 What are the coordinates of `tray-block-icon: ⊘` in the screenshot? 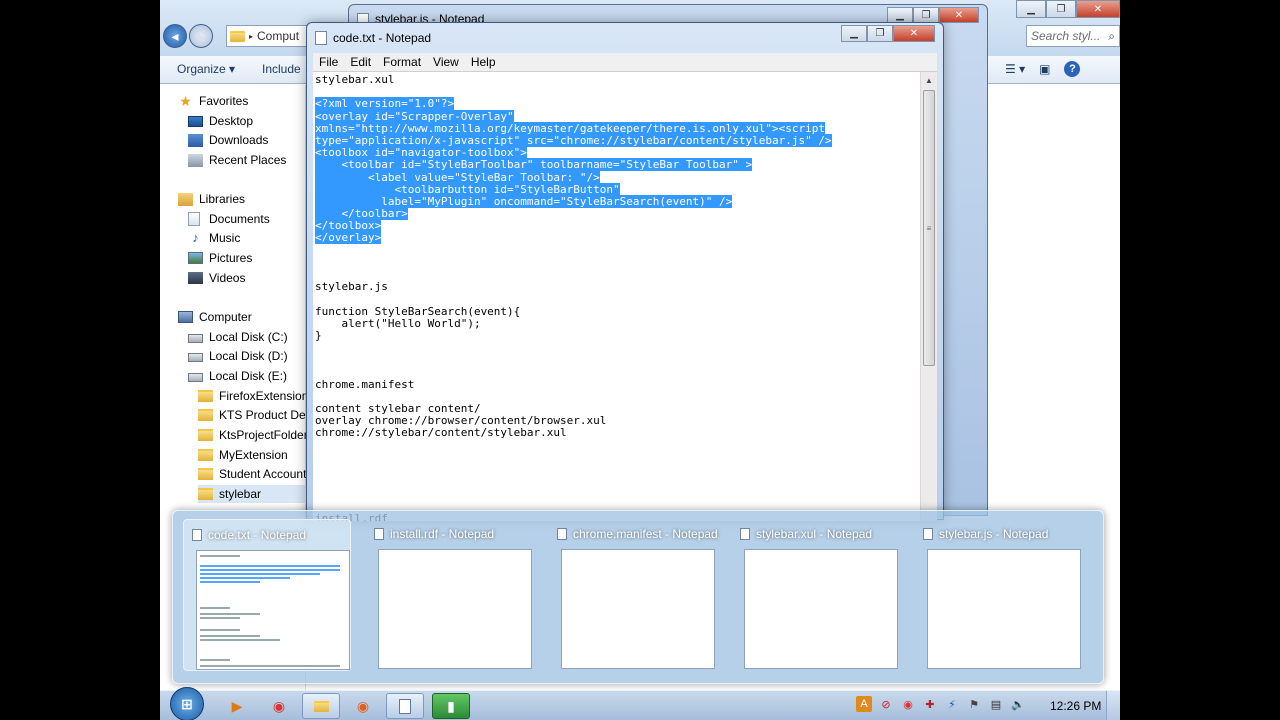 It's located at (886, 704).